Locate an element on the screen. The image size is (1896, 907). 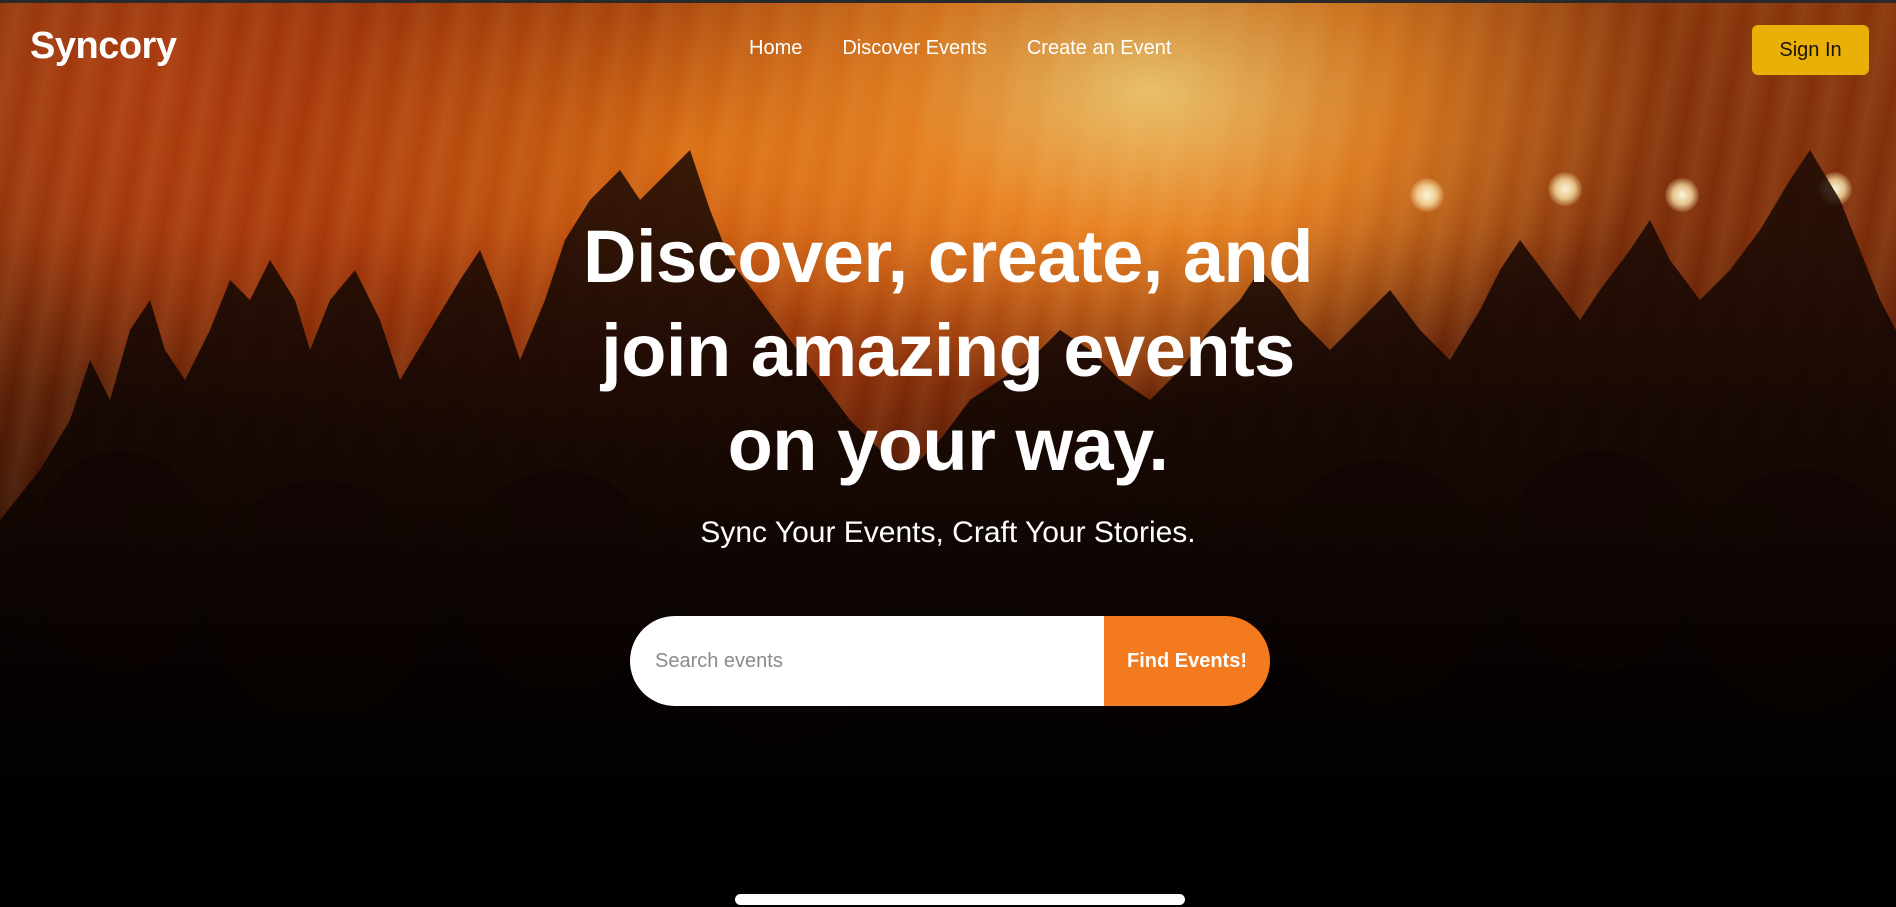
search-events-input is located at coordinates (867, 661).